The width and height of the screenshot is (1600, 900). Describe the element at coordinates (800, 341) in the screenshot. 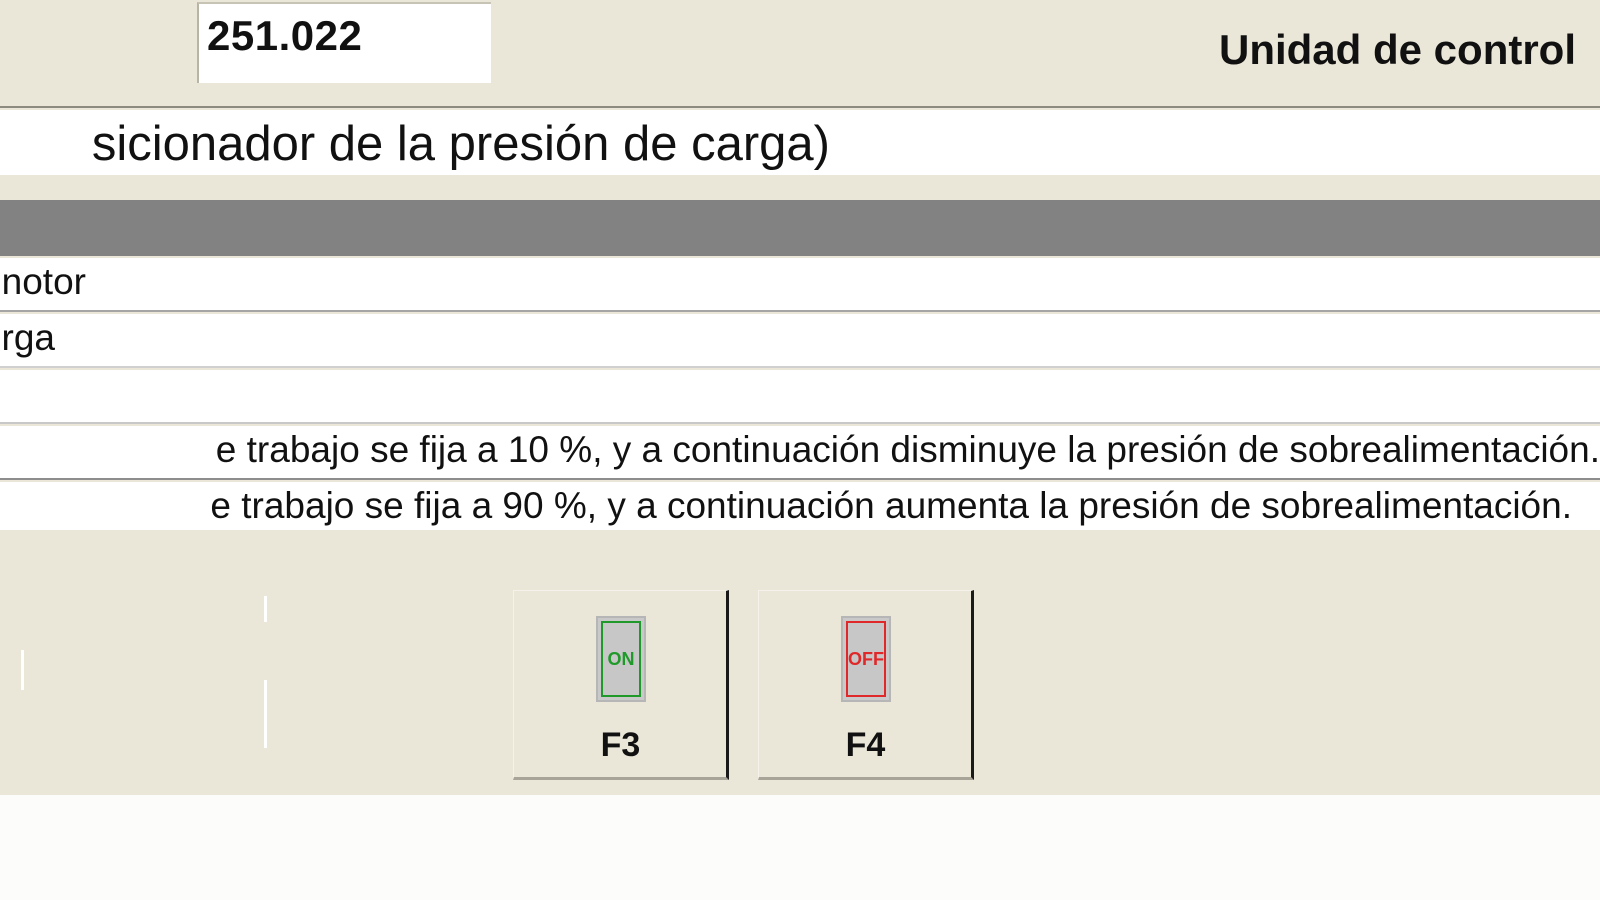

I see `table-row: rga` at that location.